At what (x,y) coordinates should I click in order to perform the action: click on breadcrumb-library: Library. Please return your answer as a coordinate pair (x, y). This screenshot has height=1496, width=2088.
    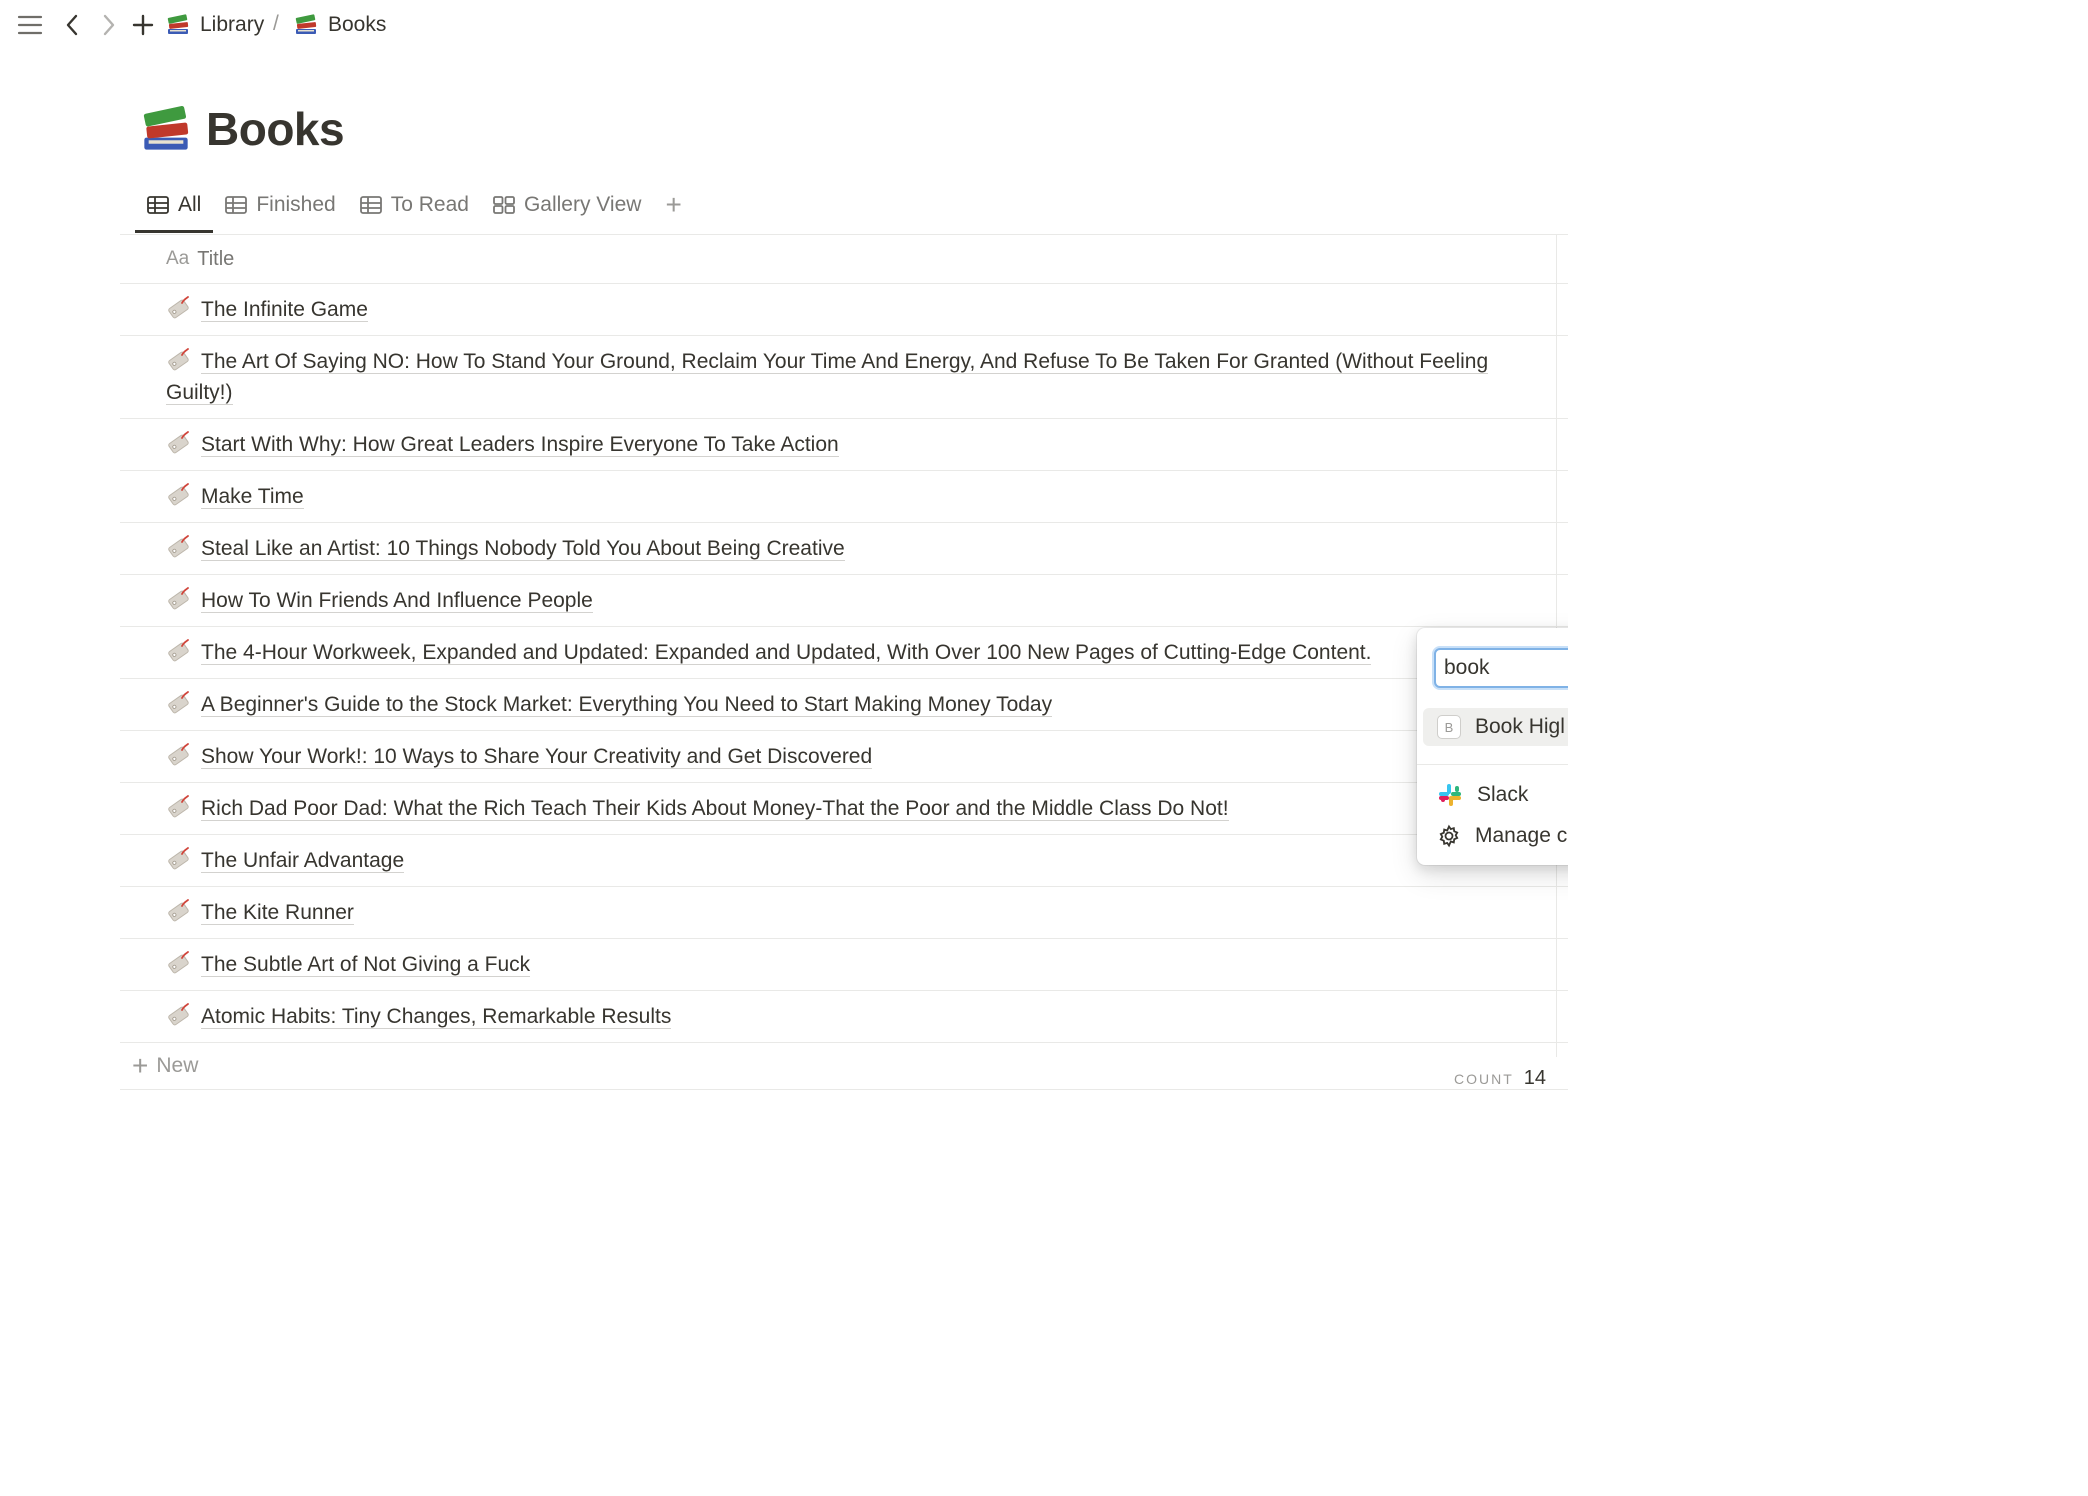
    Looking at the image, I should click on (215, 25).